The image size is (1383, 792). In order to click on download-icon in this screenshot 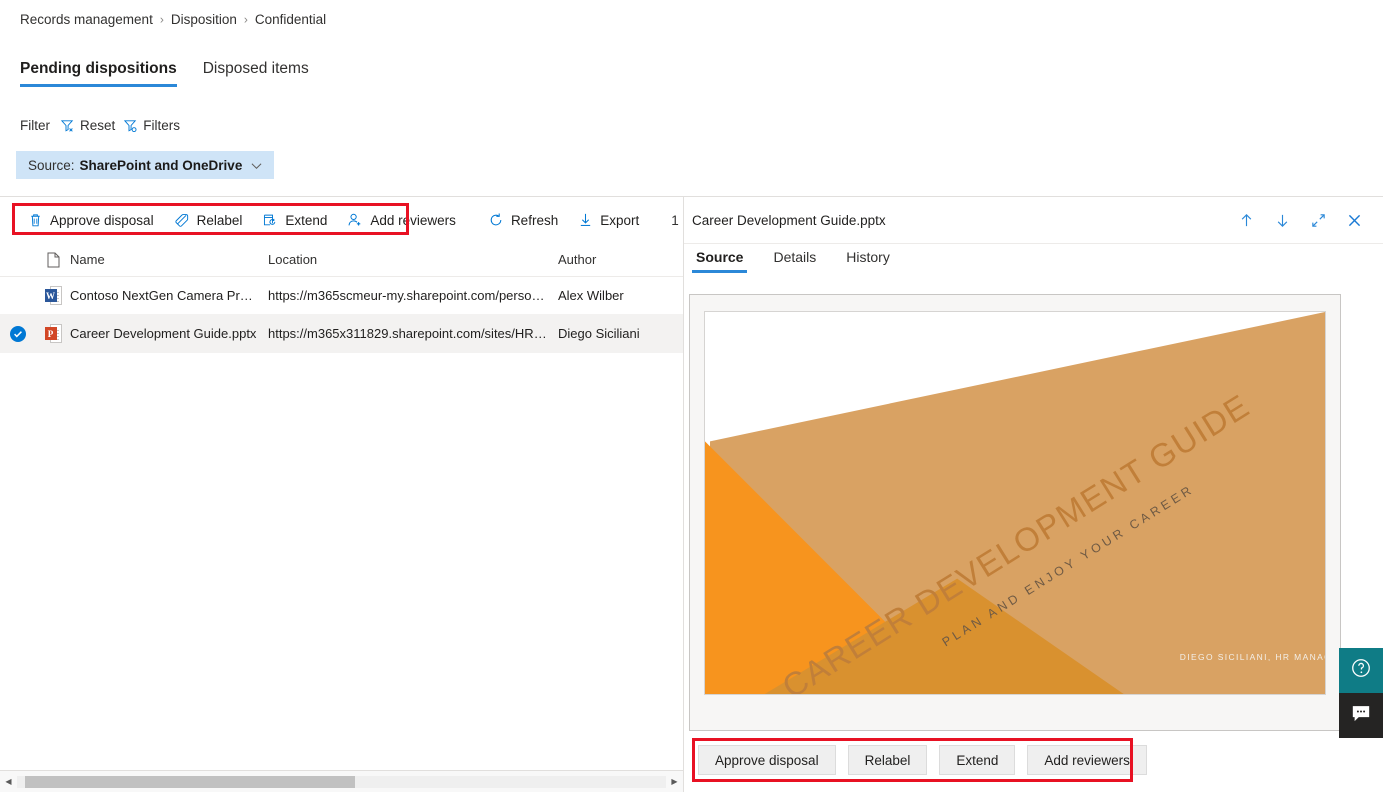, I will do `click(585, 220)`.